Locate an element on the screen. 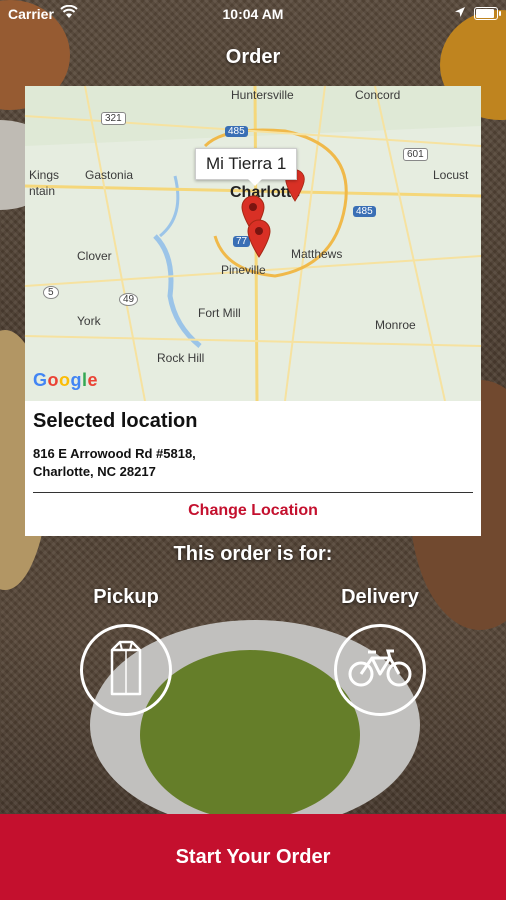 Image resolution: width=506 pixels, height=900 pixels. map-label-locust: Locust is located at coordinates (451, 175).